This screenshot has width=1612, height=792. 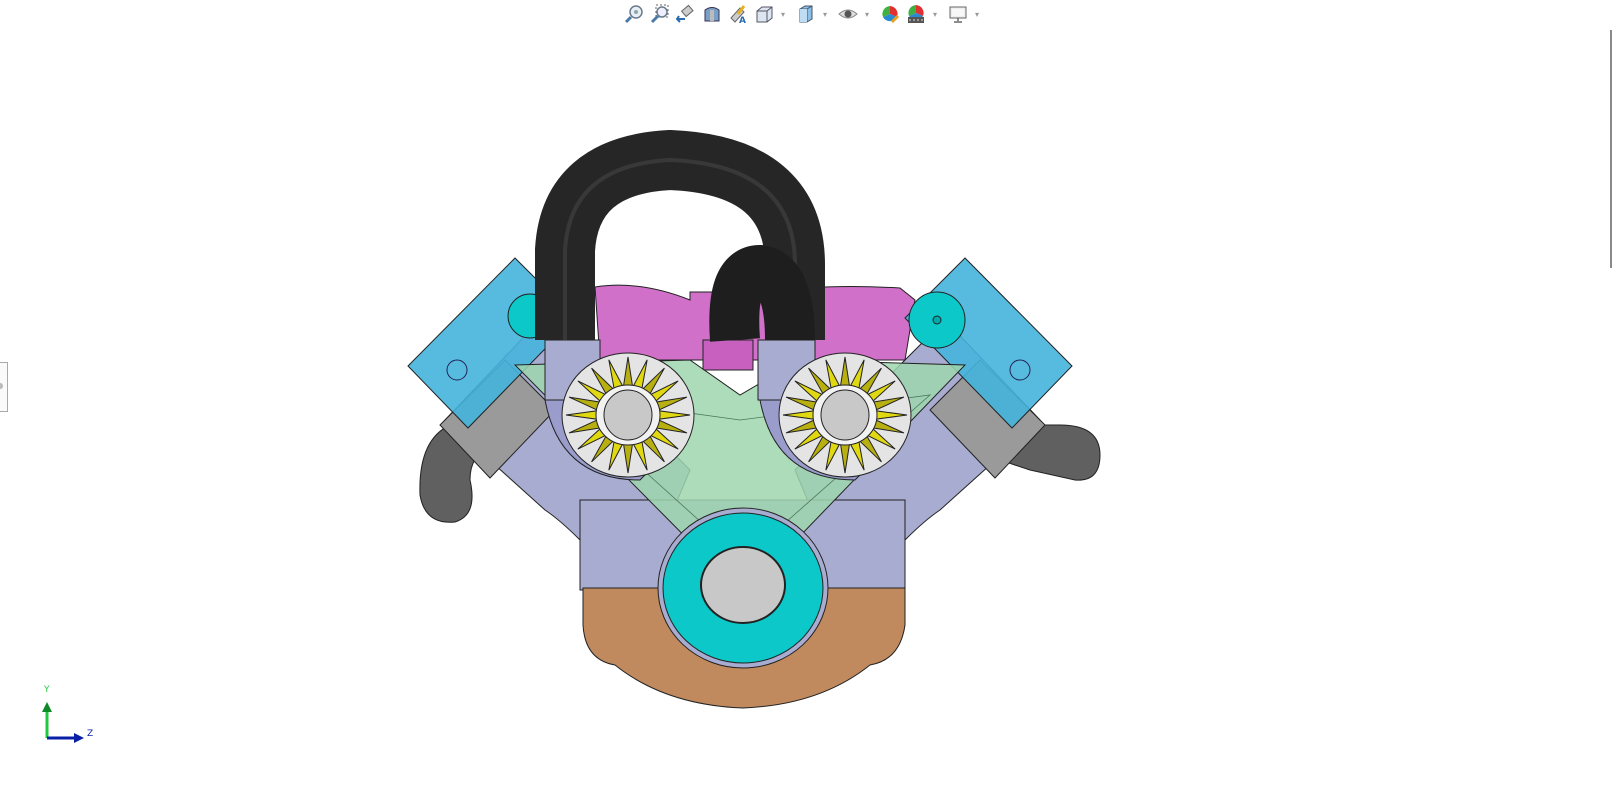 What do you see at coordinates (845, 415) in the screenshot?
I see `right-cam-gear` at bounding box center [845, 415].